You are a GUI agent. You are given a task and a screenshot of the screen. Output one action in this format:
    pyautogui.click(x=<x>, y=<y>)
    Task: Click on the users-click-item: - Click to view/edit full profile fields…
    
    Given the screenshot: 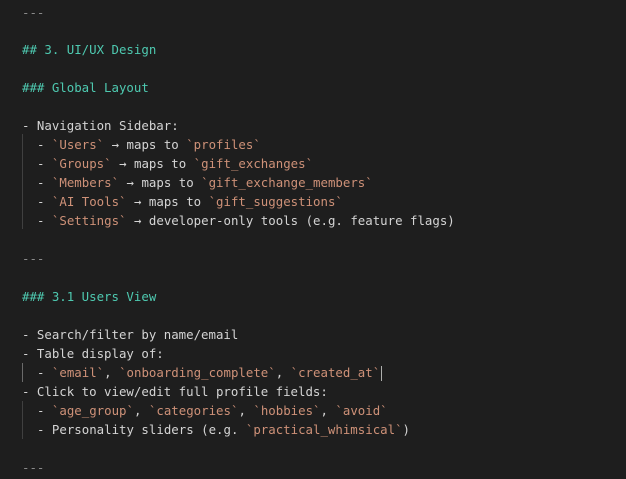 What is the action you would take?
    pyautogui.click(x=175, y=391)
    